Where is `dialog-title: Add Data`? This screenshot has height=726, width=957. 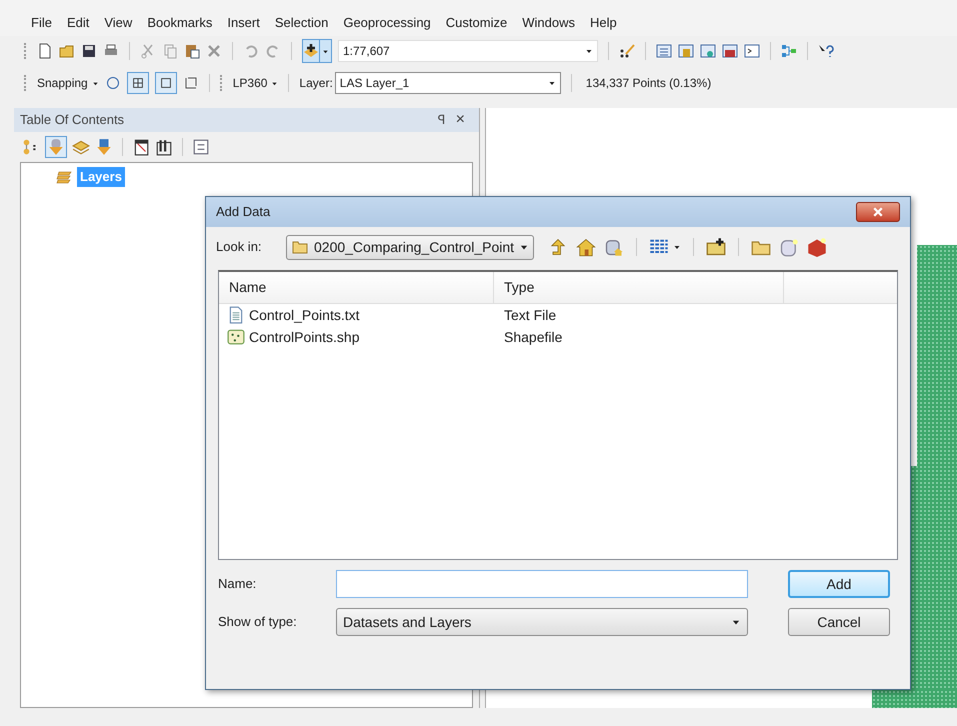
dialog-title: Add Data is located at coordinates (243, 212).